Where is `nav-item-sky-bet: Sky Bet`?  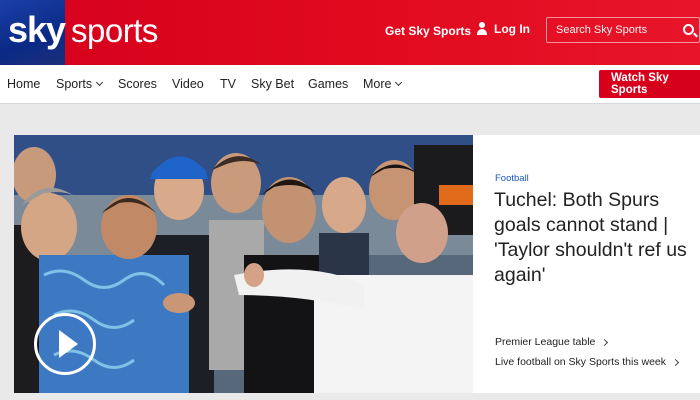 nav-item-sky-bet: Sky Bet is located at coordinates (272, 84).